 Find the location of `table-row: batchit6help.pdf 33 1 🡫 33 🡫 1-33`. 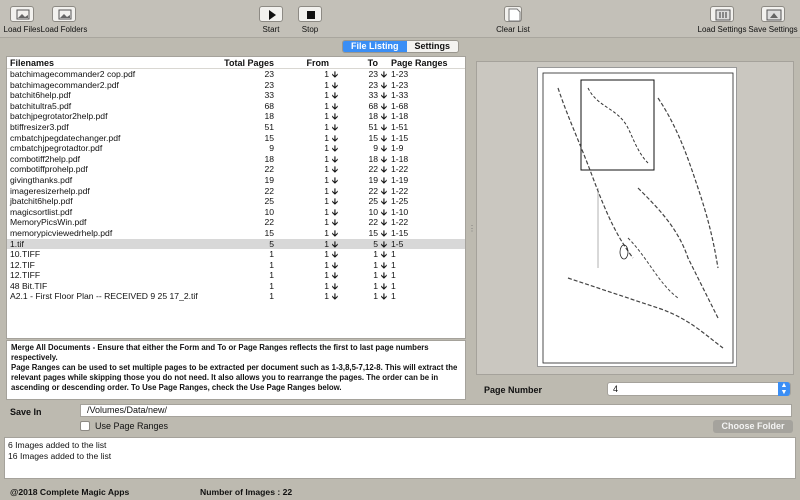

table-row: batchit6help.pdf 33 1 🡫 33 🡫 1-33 is located at coordinates (236, 95).